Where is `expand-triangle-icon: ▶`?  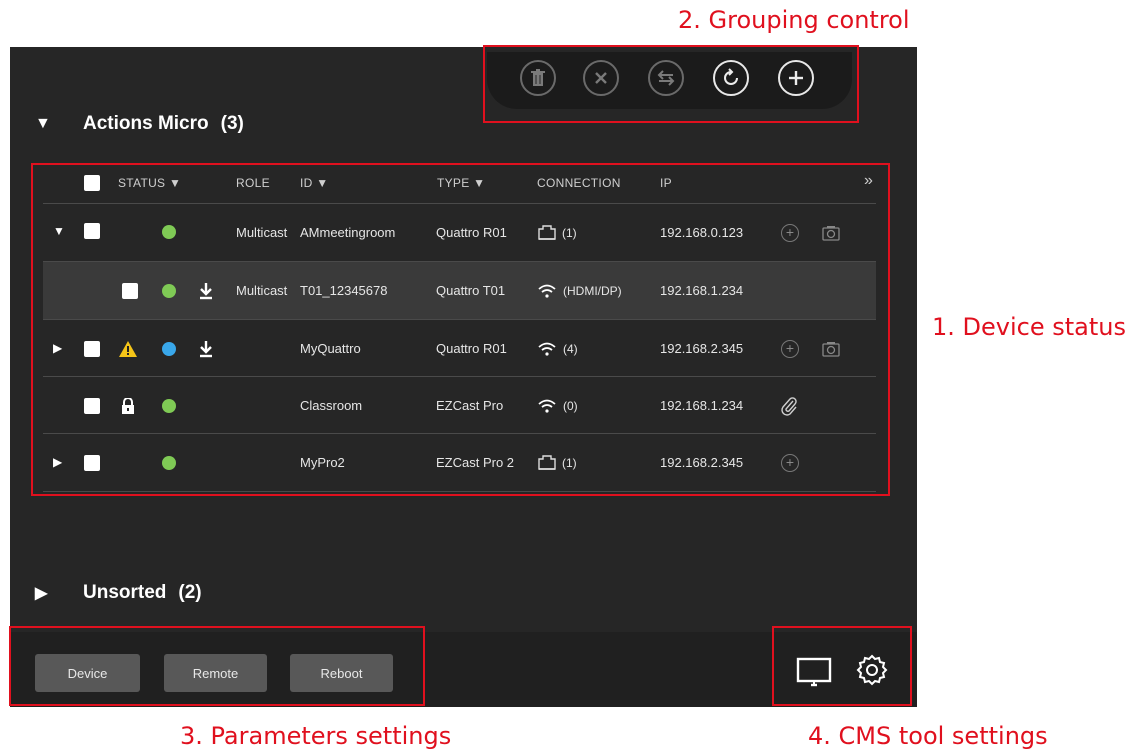
expand-triangle-icon: ▶ is located at coordinates (43, 593).